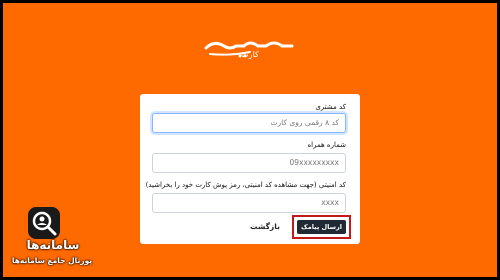 This screenshot has height=280, width=500. I want to click on send-sms-highlight: ارسال پیامک, so click(321, 227).